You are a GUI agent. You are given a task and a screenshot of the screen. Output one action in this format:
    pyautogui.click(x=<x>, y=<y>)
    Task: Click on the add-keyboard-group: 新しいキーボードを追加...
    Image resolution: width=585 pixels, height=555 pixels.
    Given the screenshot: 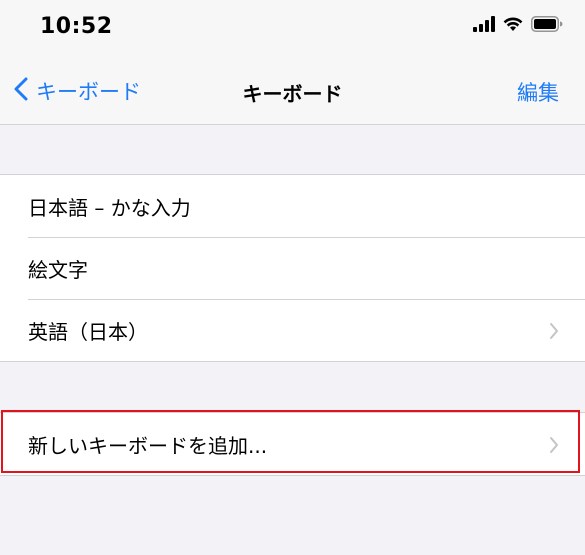 What is the action you would take?
    pyautogui.click(x=292, y=444)
    